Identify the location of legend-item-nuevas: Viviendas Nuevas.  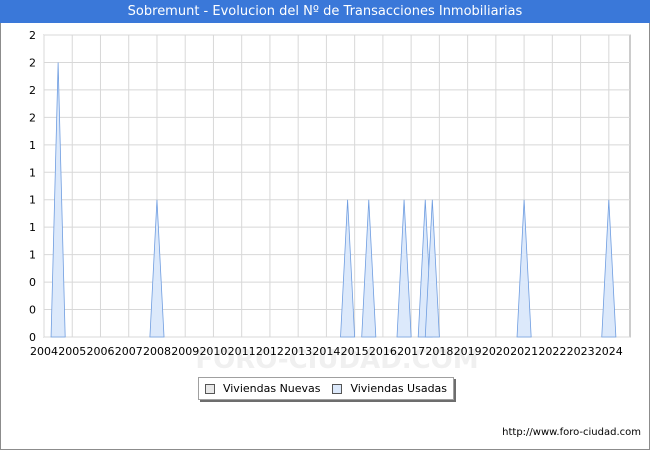
(262, 388).